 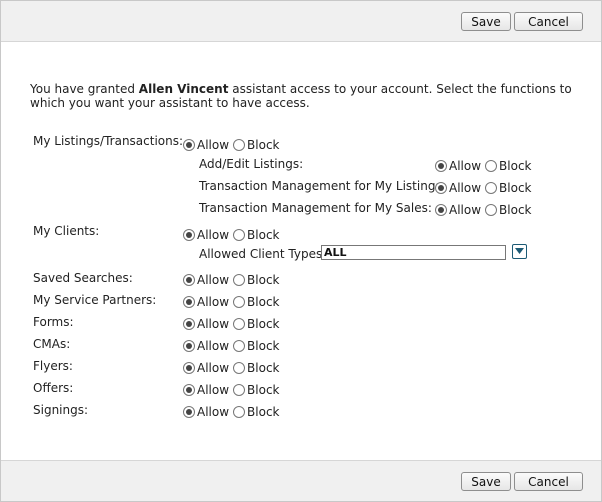 I want to click on listings-label: My Listings/Transactions:, so click(x=108, y=141).